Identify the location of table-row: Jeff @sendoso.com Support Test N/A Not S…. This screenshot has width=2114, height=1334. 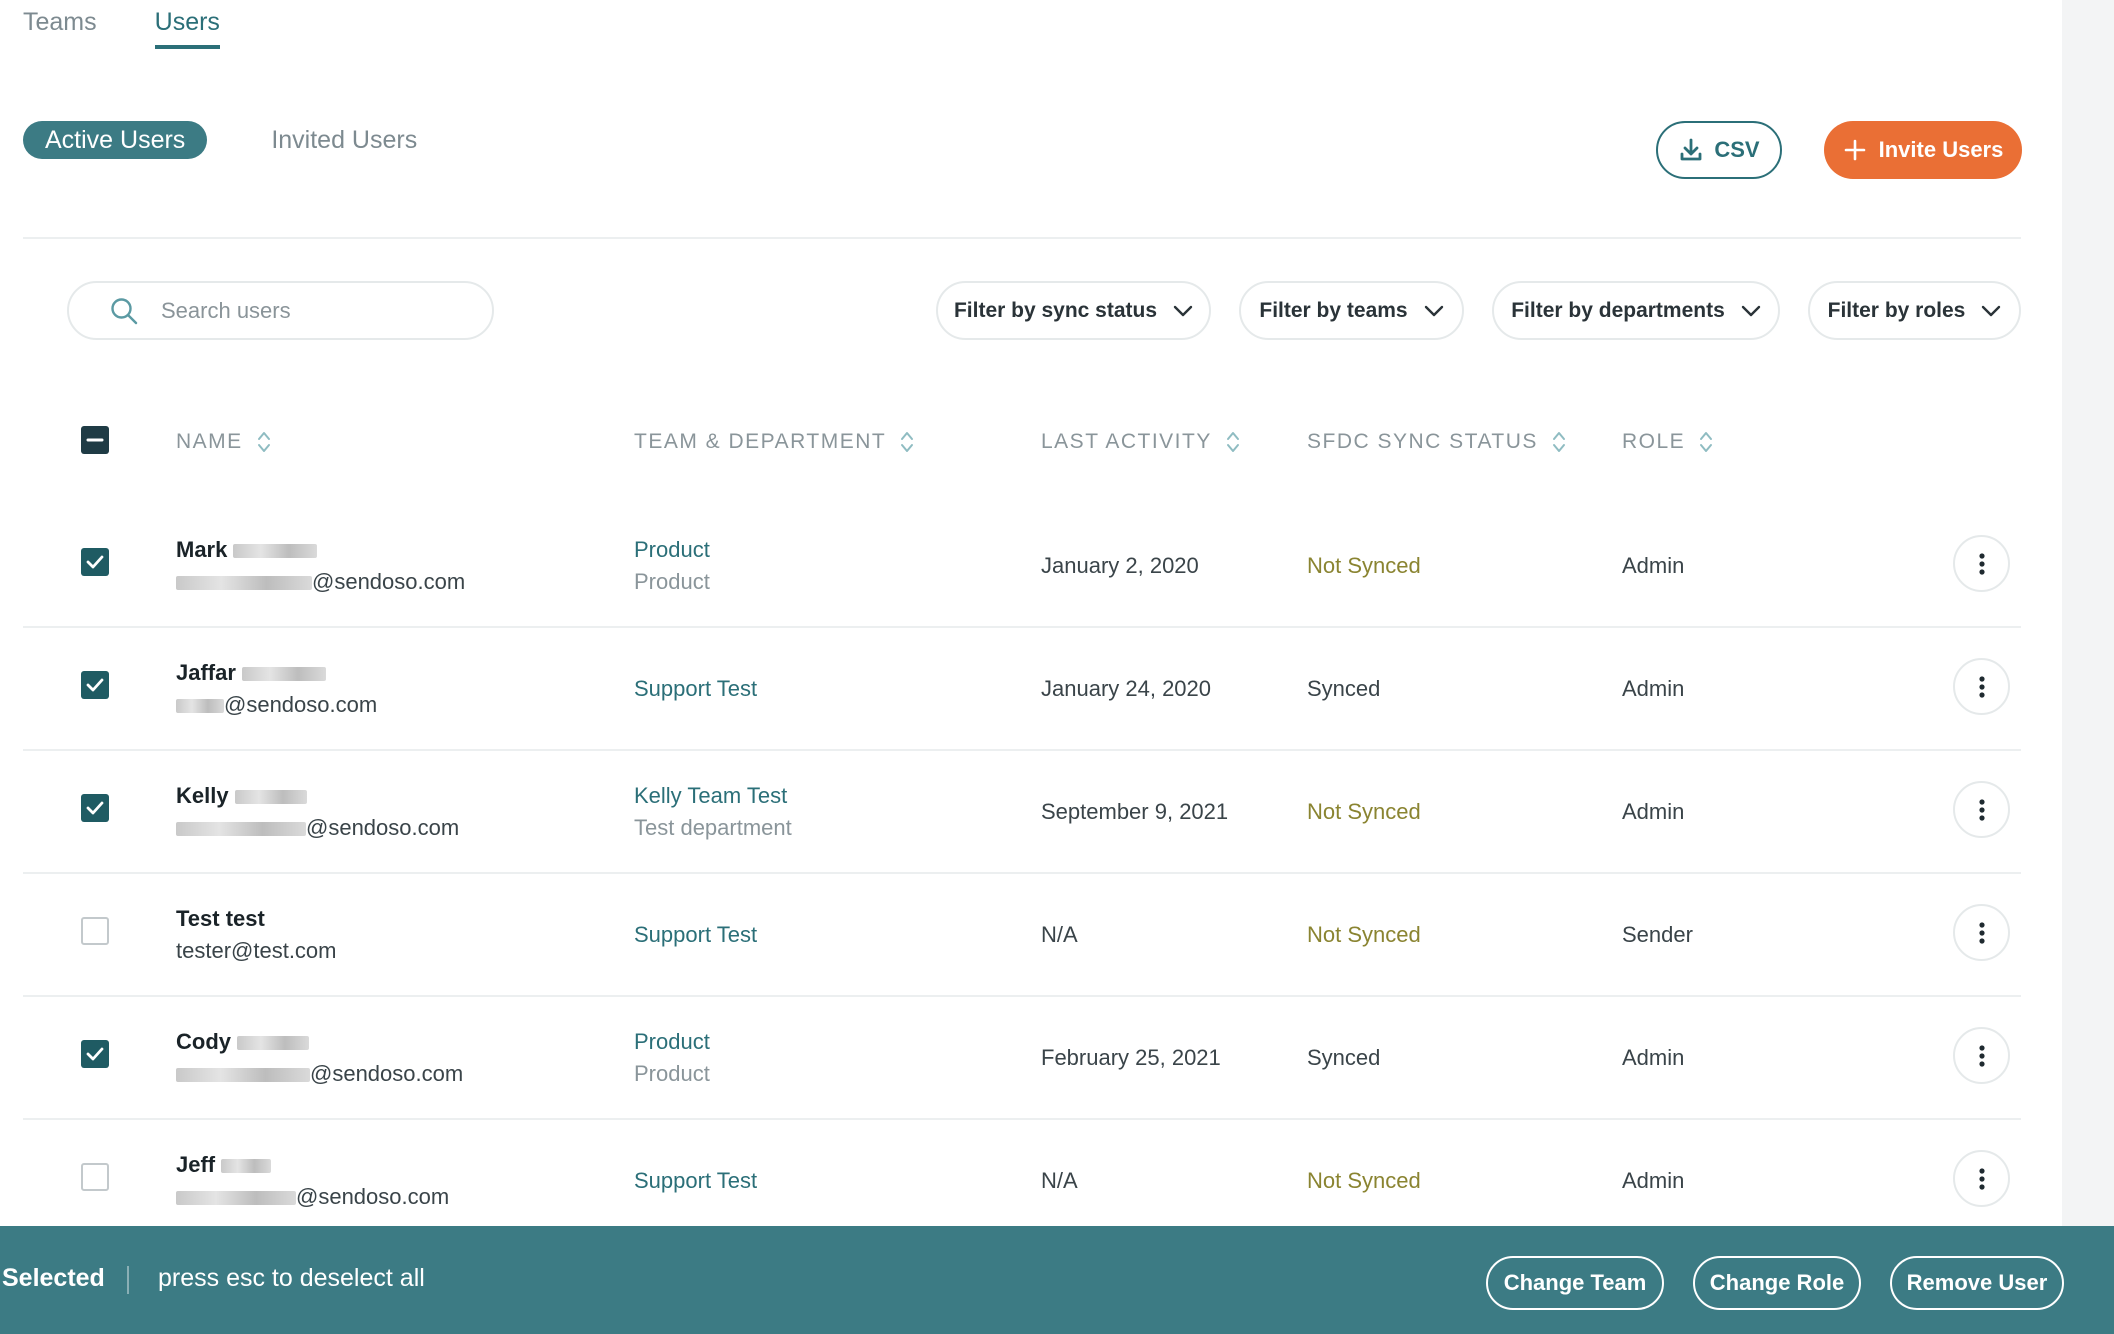
(1022, 1181).